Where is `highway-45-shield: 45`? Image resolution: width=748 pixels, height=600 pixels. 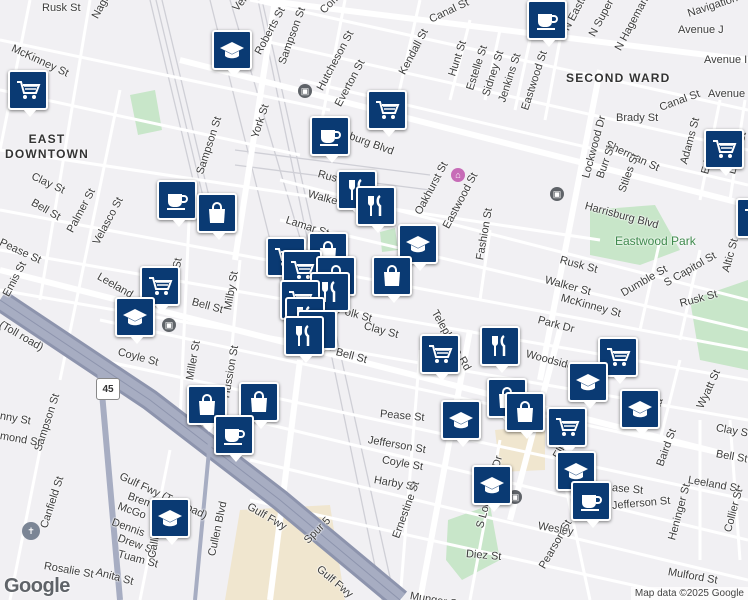
highway-45-shield: 45 is located at coordinates (108, 389).